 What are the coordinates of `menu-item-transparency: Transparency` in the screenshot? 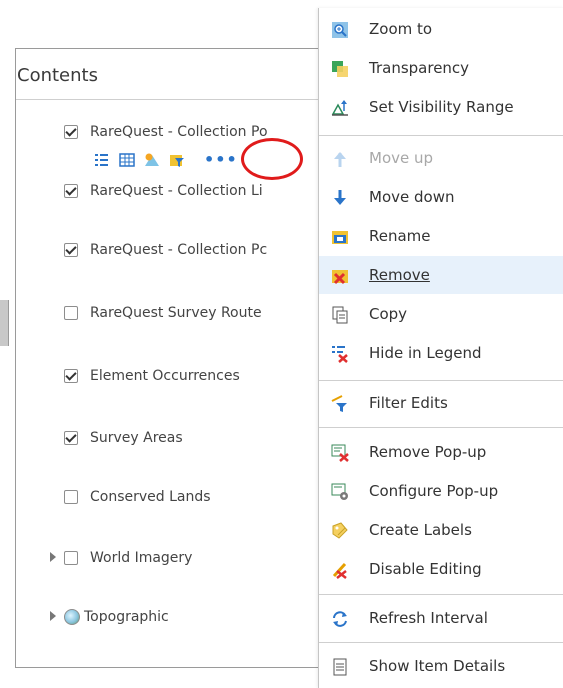 It's located at (441, 68).